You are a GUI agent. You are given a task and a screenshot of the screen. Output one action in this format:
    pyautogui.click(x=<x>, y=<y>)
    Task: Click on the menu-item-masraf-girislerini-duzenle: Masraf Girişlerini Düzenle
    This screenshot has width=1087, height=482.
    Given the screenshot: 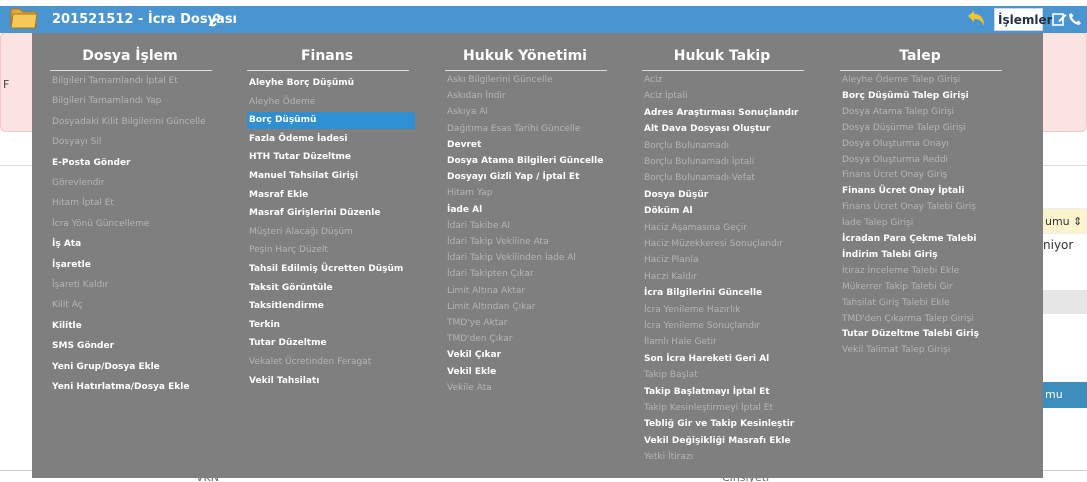 What is the action you would take?
    pyautogui.click(x=331, y=213)
    